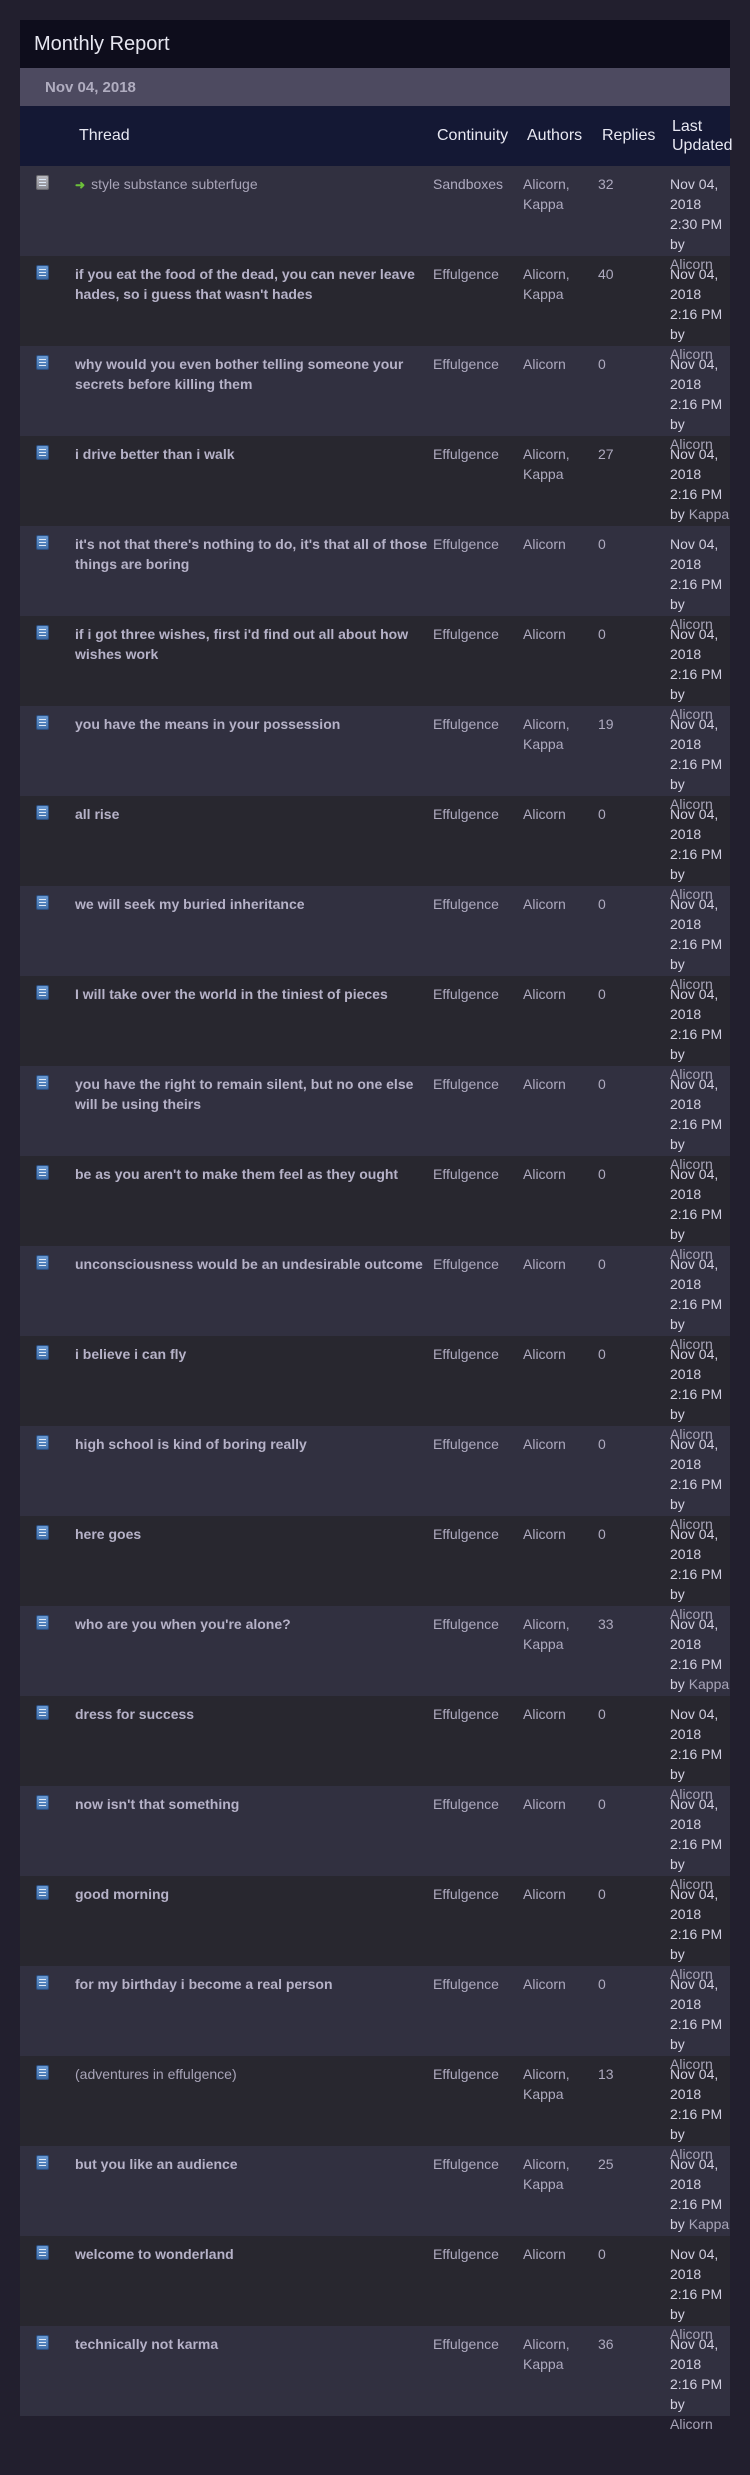  What do you see at coordinates (245, 2074) in the screenshot?
I see `thread-cell: (adventures in effulgence)` at bounding box center [245, 2074].